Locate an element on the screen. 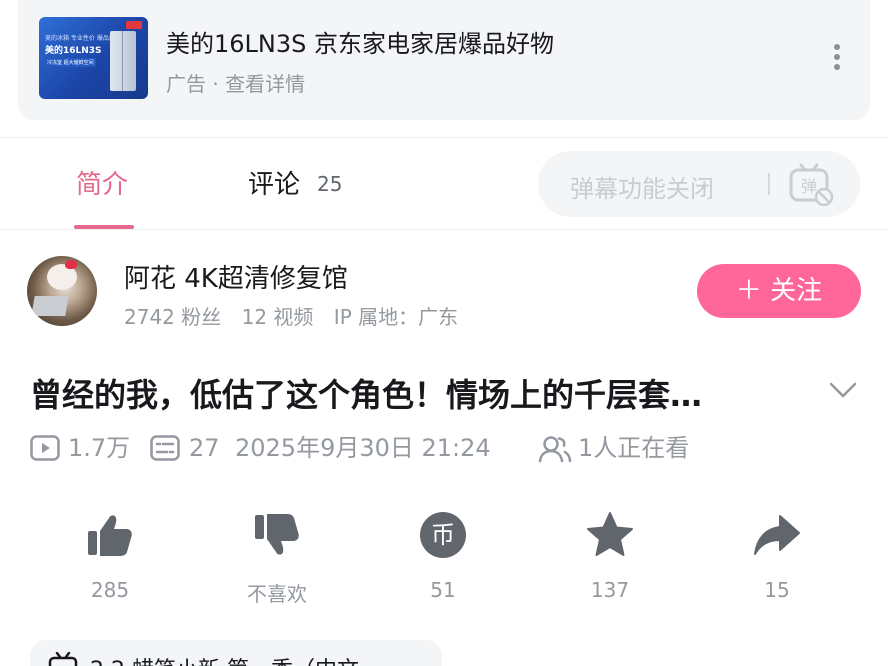 The height and width of the screenshot is (666, 888). play-count-icon is located at coordinates (45, 448).